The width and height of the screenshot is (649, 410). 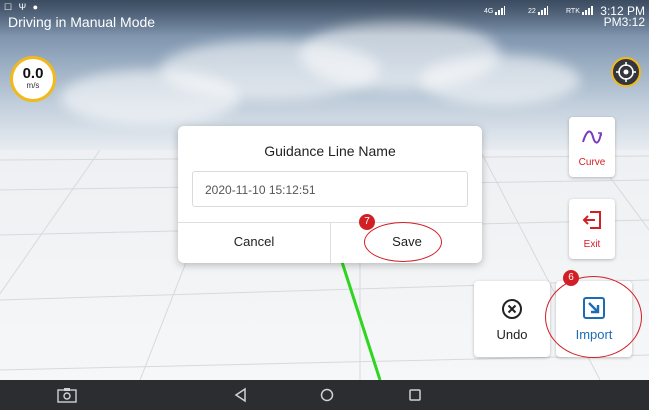 I want to click on curve-label: Curve, so click(x=592, y=162).